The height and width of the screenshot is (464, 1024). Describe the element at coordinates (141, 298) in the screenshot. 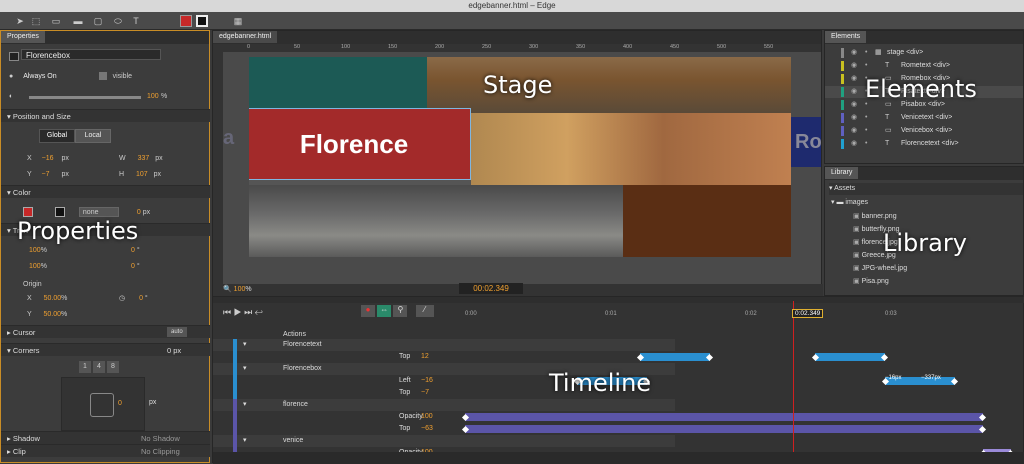

I see `rotate-value: 0` at that location.